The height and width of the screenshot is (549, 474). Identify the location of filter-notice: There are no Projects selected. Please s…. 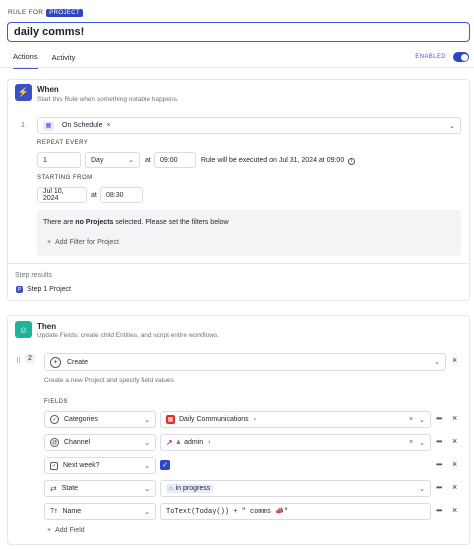
(136, 222).